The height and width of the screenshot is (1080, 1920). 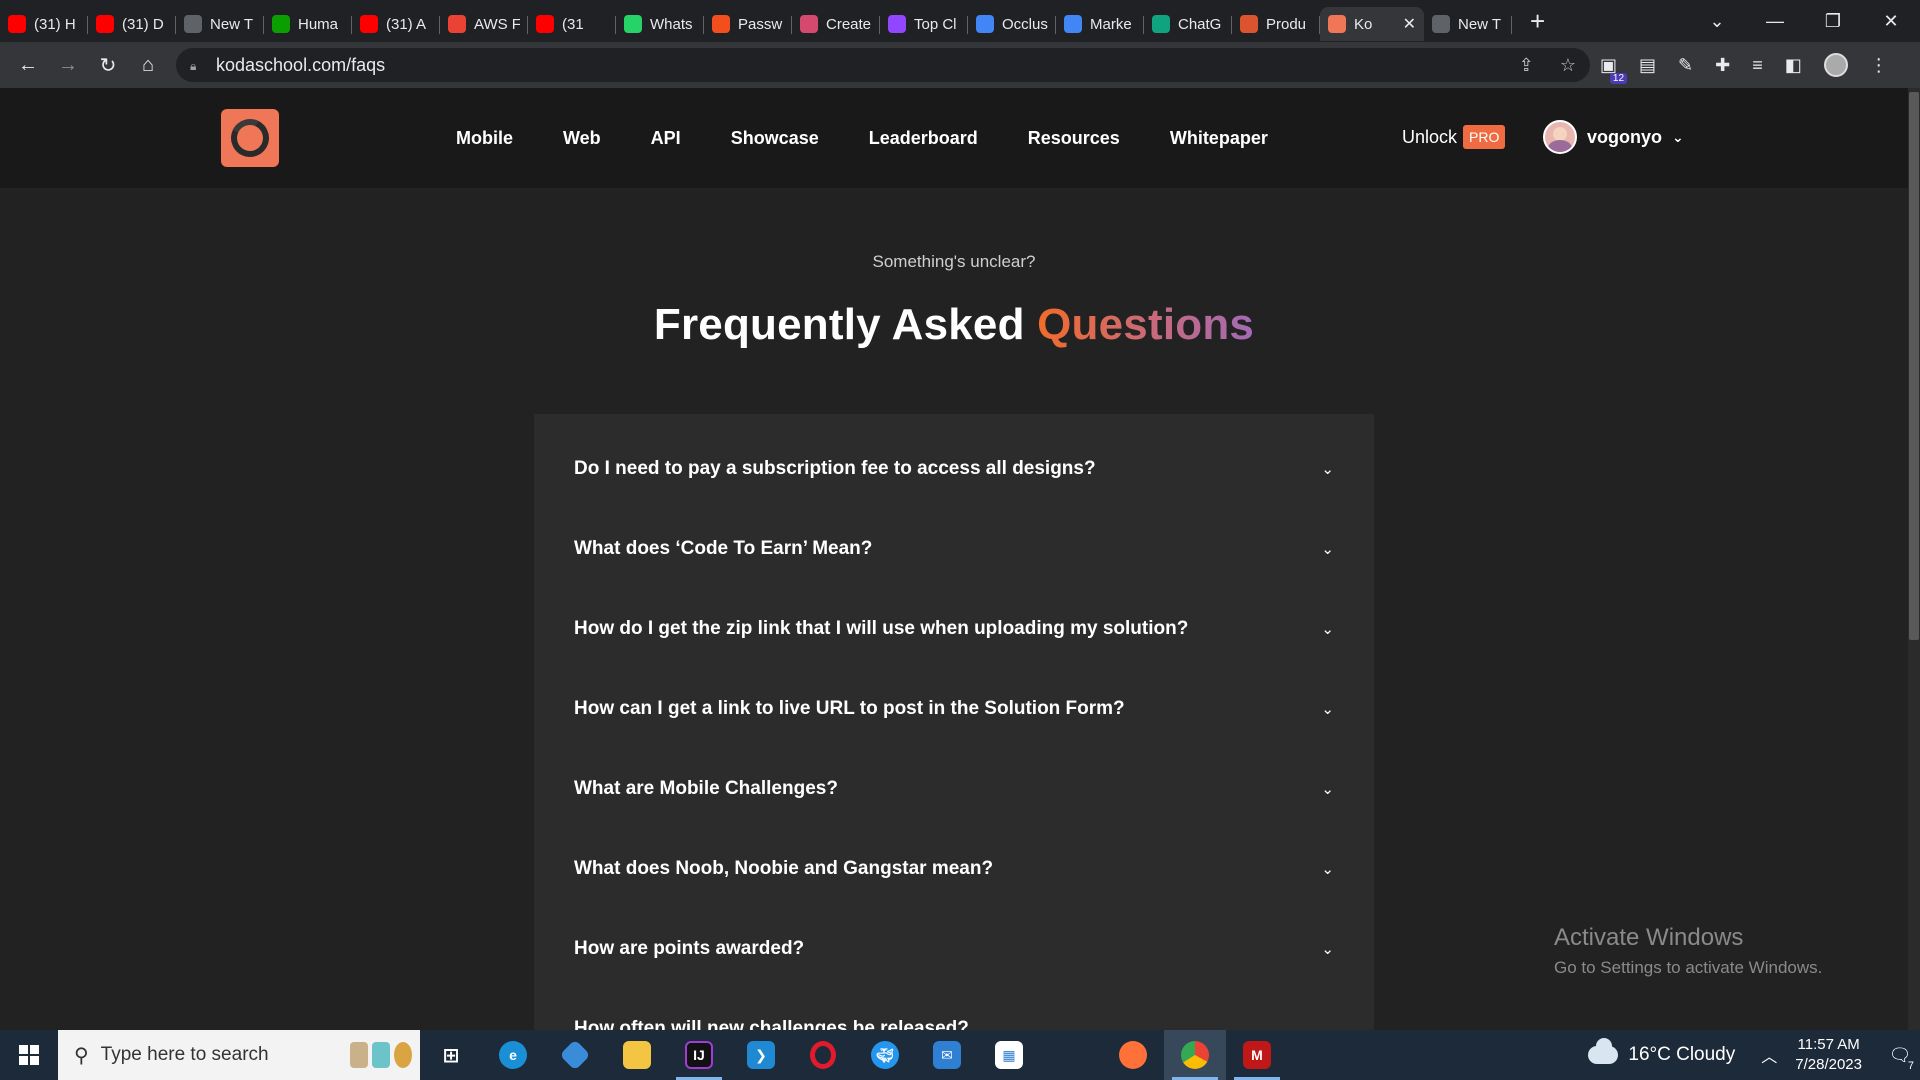 What do you see at coordinates (68, 65) in the screenshot?
I see `forward-icon: →` at bounding box center [68, 65].